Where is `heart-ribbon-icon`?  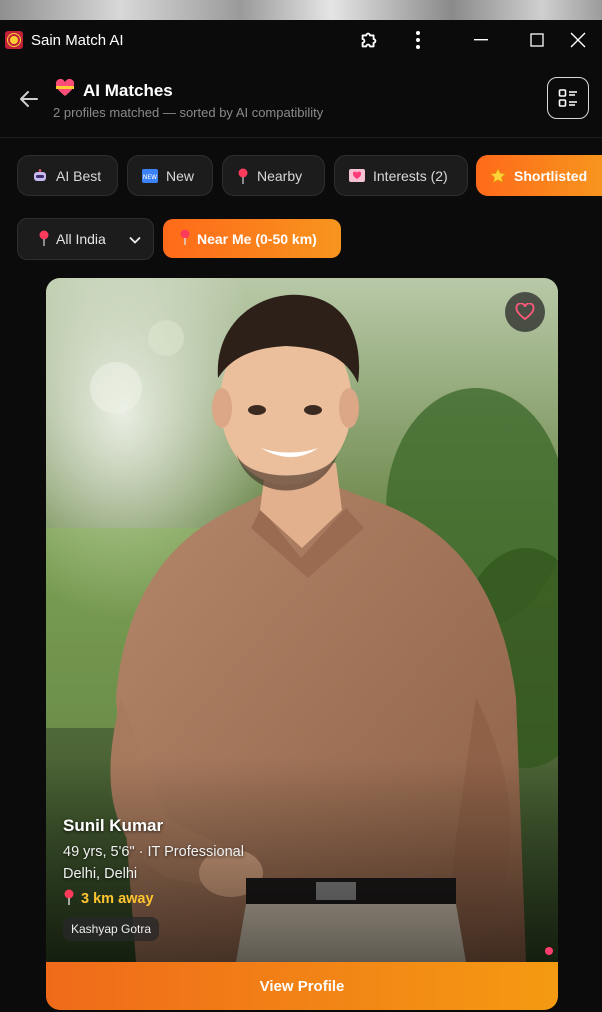
heart-ribbon-icon is located at coordinates (65, 90).